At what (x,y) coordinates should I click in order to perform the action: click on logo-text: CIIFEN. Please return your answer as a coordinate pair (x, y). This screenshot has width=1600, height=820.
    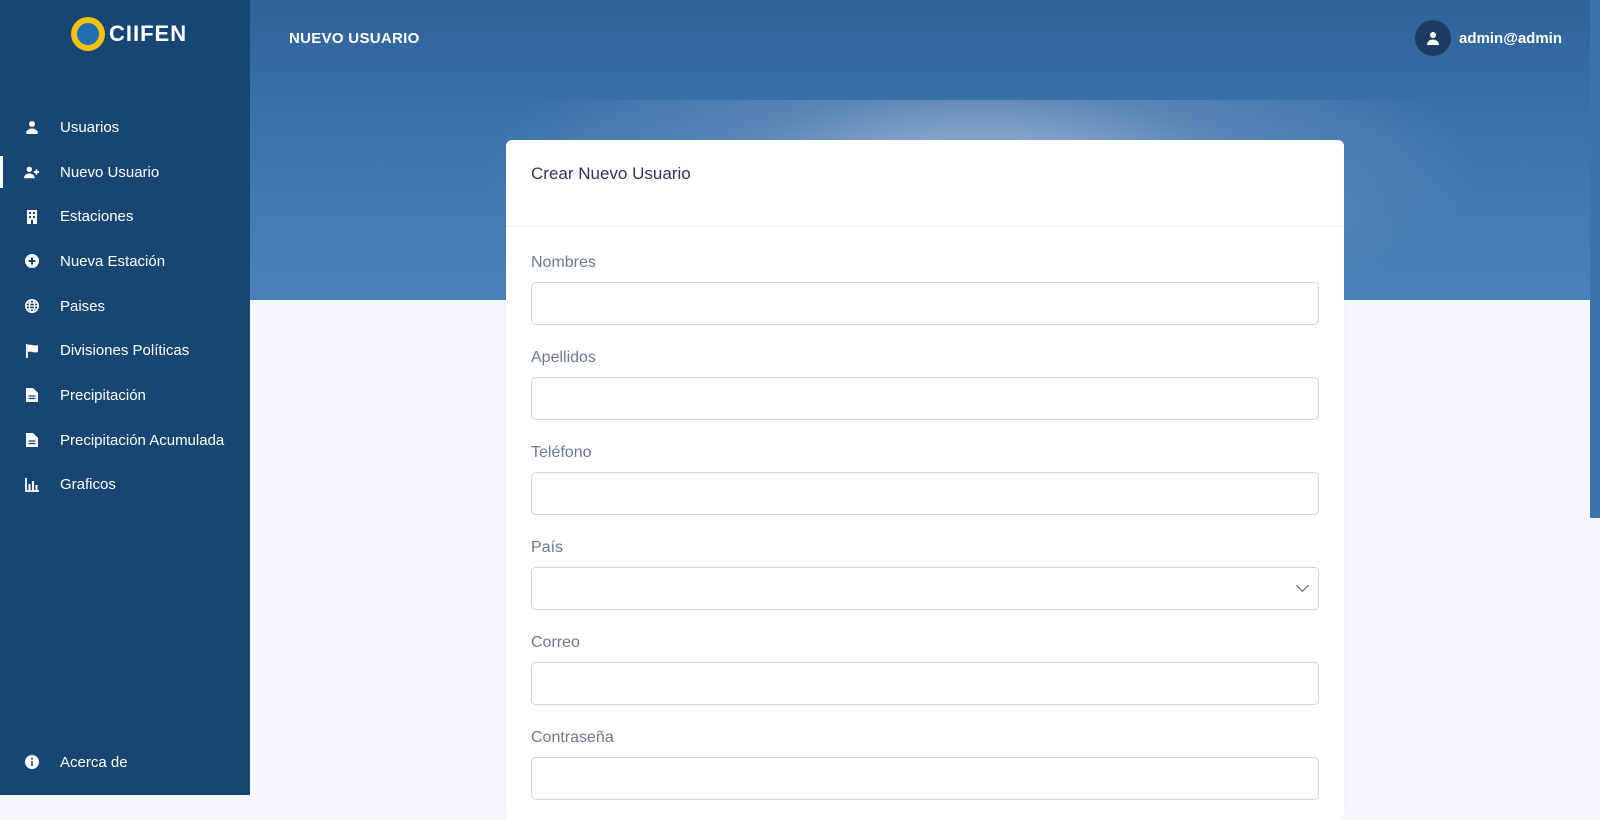
    Looking at the image, I should click on (148, 33).